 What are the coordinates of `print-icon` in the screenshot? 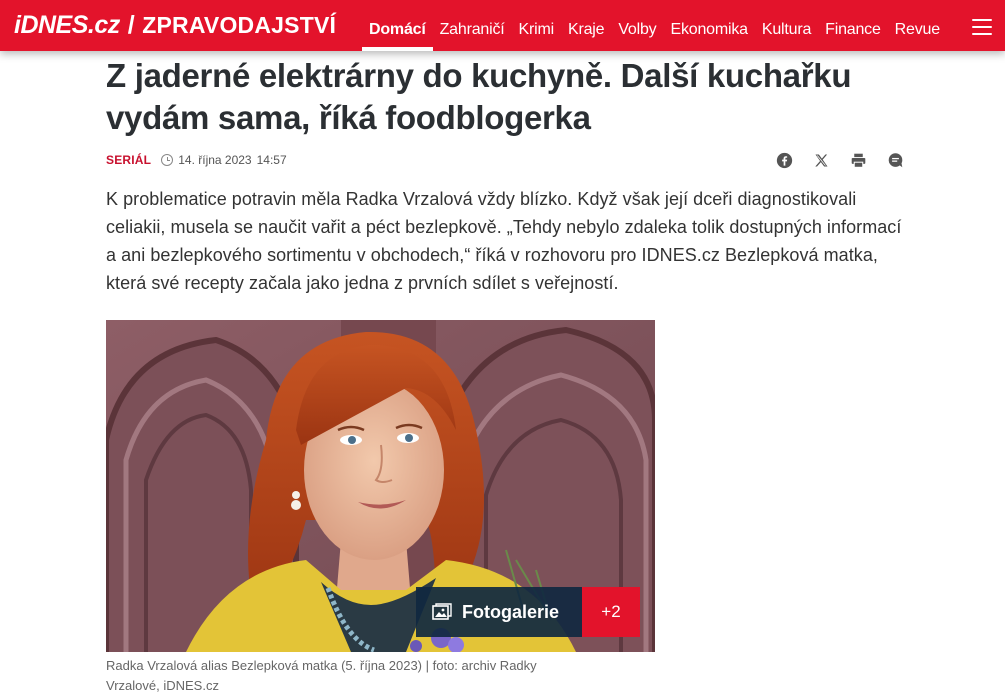 It's located at (858, 160).